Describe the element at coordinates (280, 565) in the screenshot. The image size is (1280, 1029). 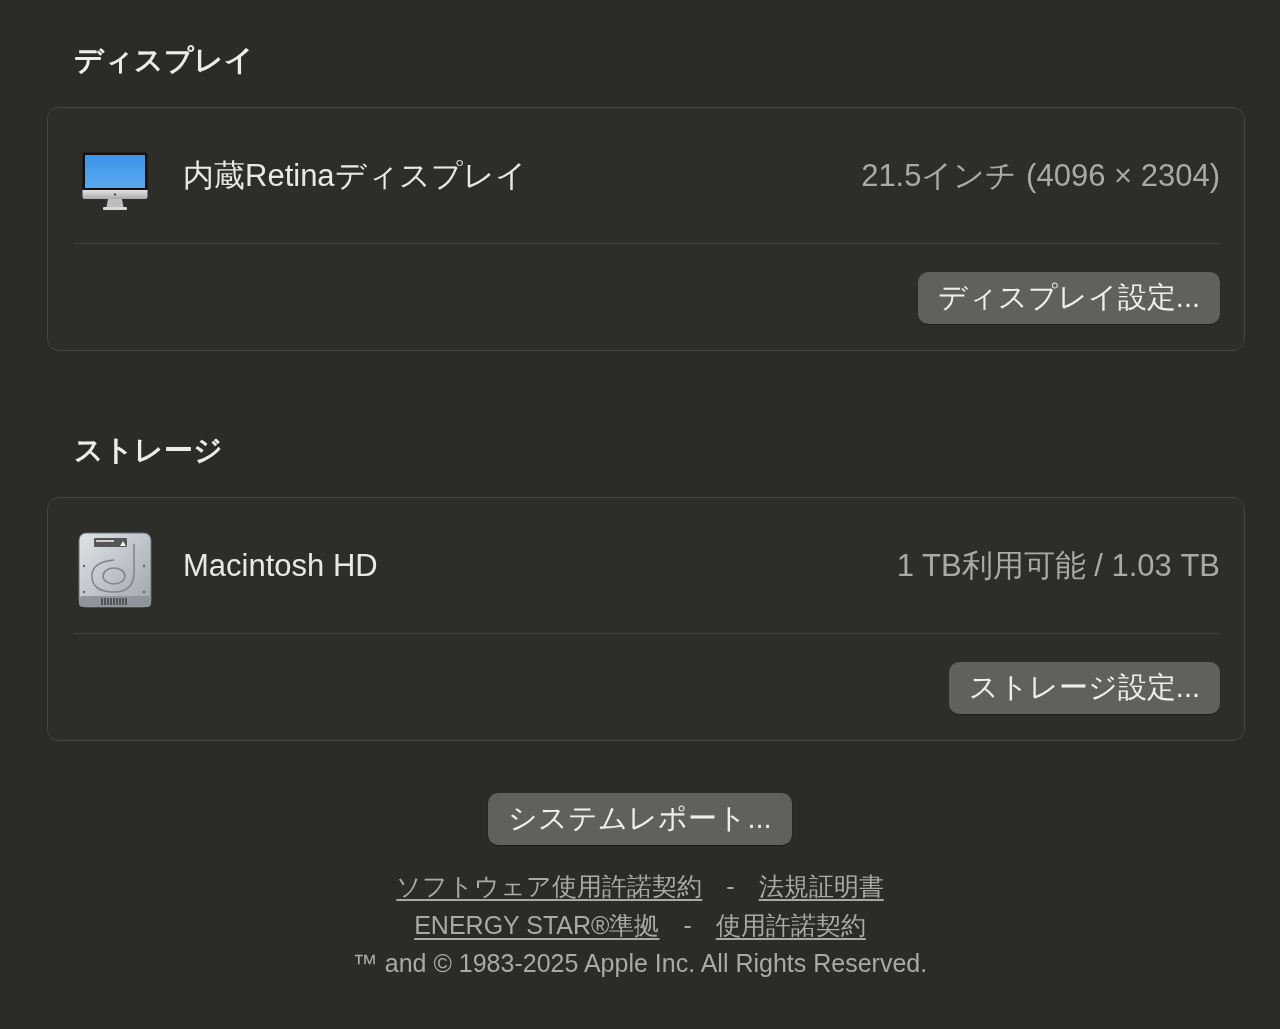
I see `device-name: Macintosh HD` at that location.